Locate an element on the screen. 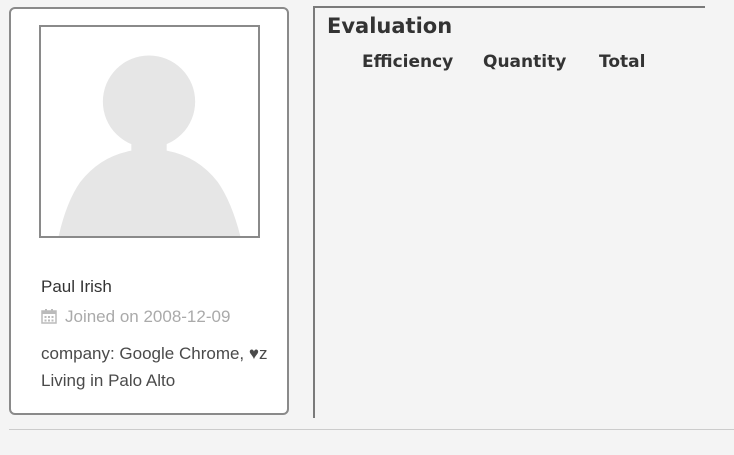 This screenshot has width=734, height=455. location-text: Living in Palo Alto is located at coordinates (108, 380).